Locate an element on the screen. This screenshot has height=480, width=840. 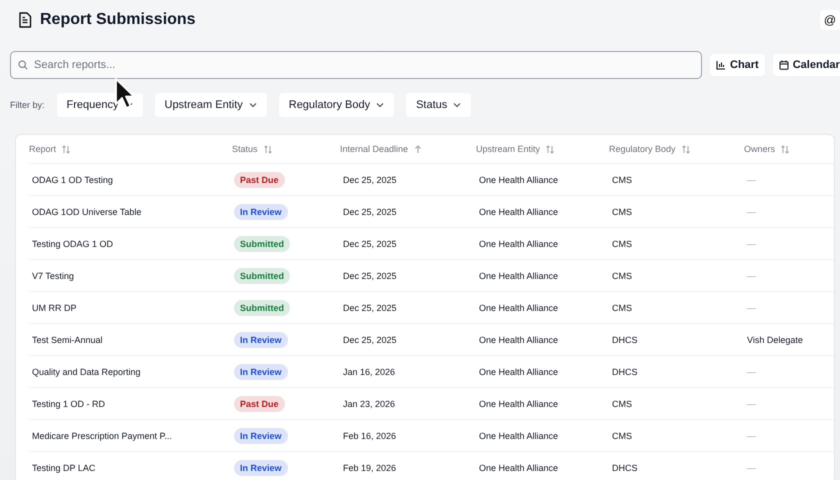
column-header: Owners is located at coordinates (760, 149).